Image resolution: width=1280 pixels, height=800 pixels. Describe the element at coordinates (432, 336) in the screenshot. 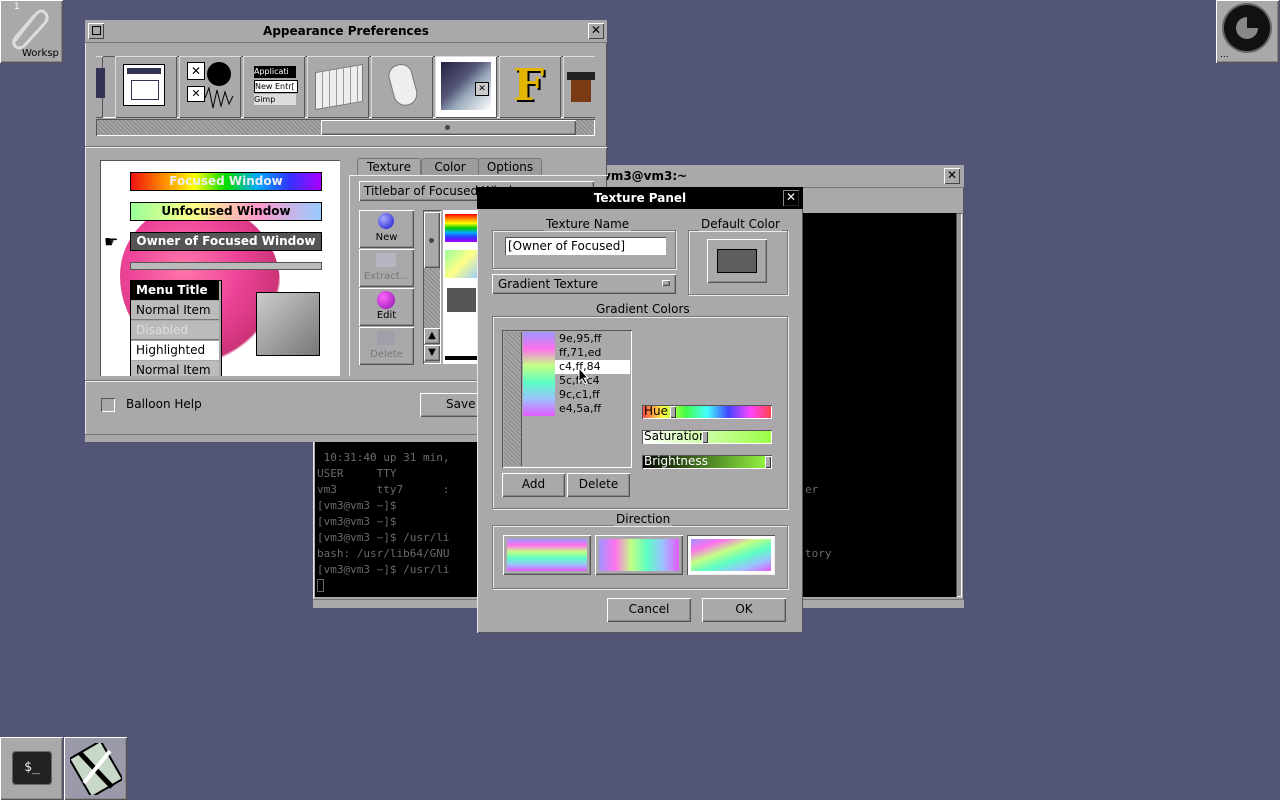

I see `scroll-up-arrow: ▲` at that location.